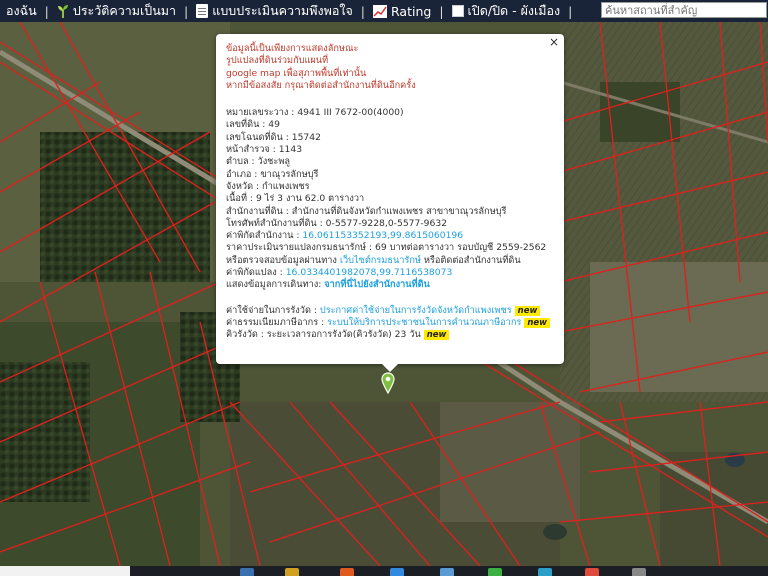  Describe the element at coordinates (380, 260) in the screenshot. I see `treasury-website-link: เว็บไซต์กรมธนารักษ์` at that location.